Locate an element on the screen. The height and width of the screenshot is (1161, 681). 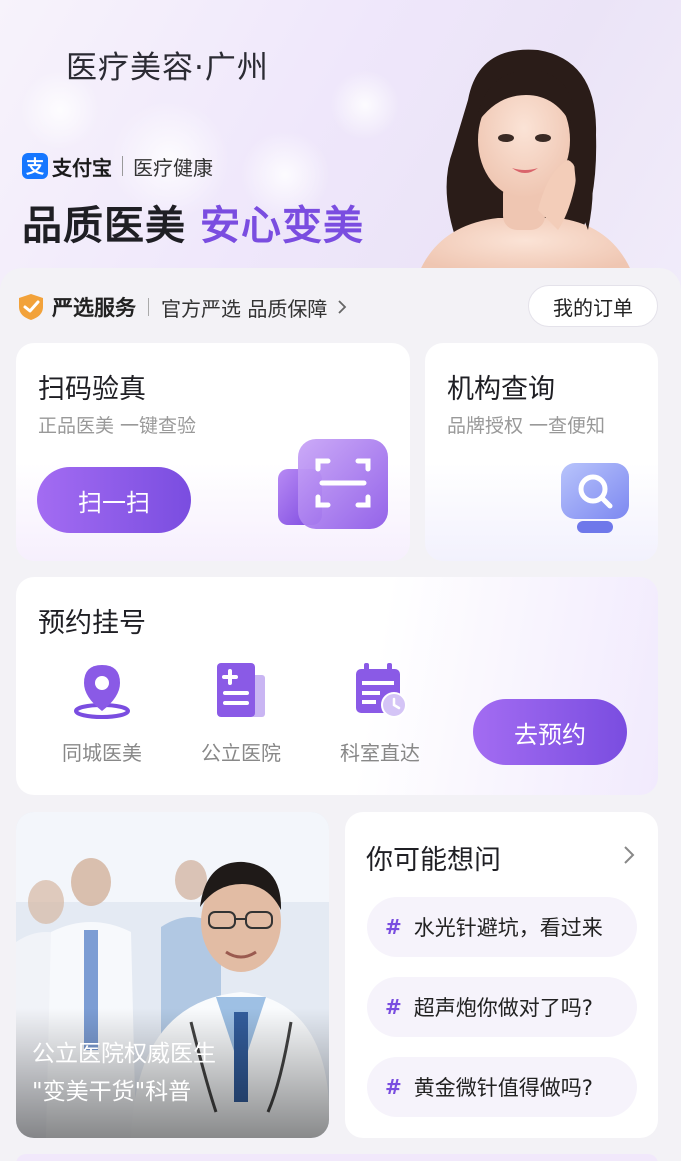
appt-option-label: 同城医美 is located at coordinates (102, 753).